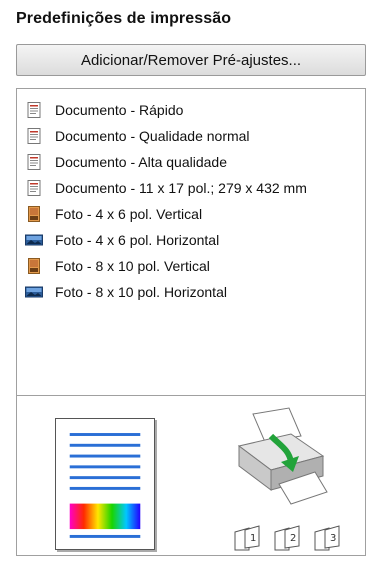 This screenshot has width=374, height=569. I want to click on preset-item-photo-8x10-horizontal: Foto - 8 x 10 pol. Horizontal, so click(191, 292).